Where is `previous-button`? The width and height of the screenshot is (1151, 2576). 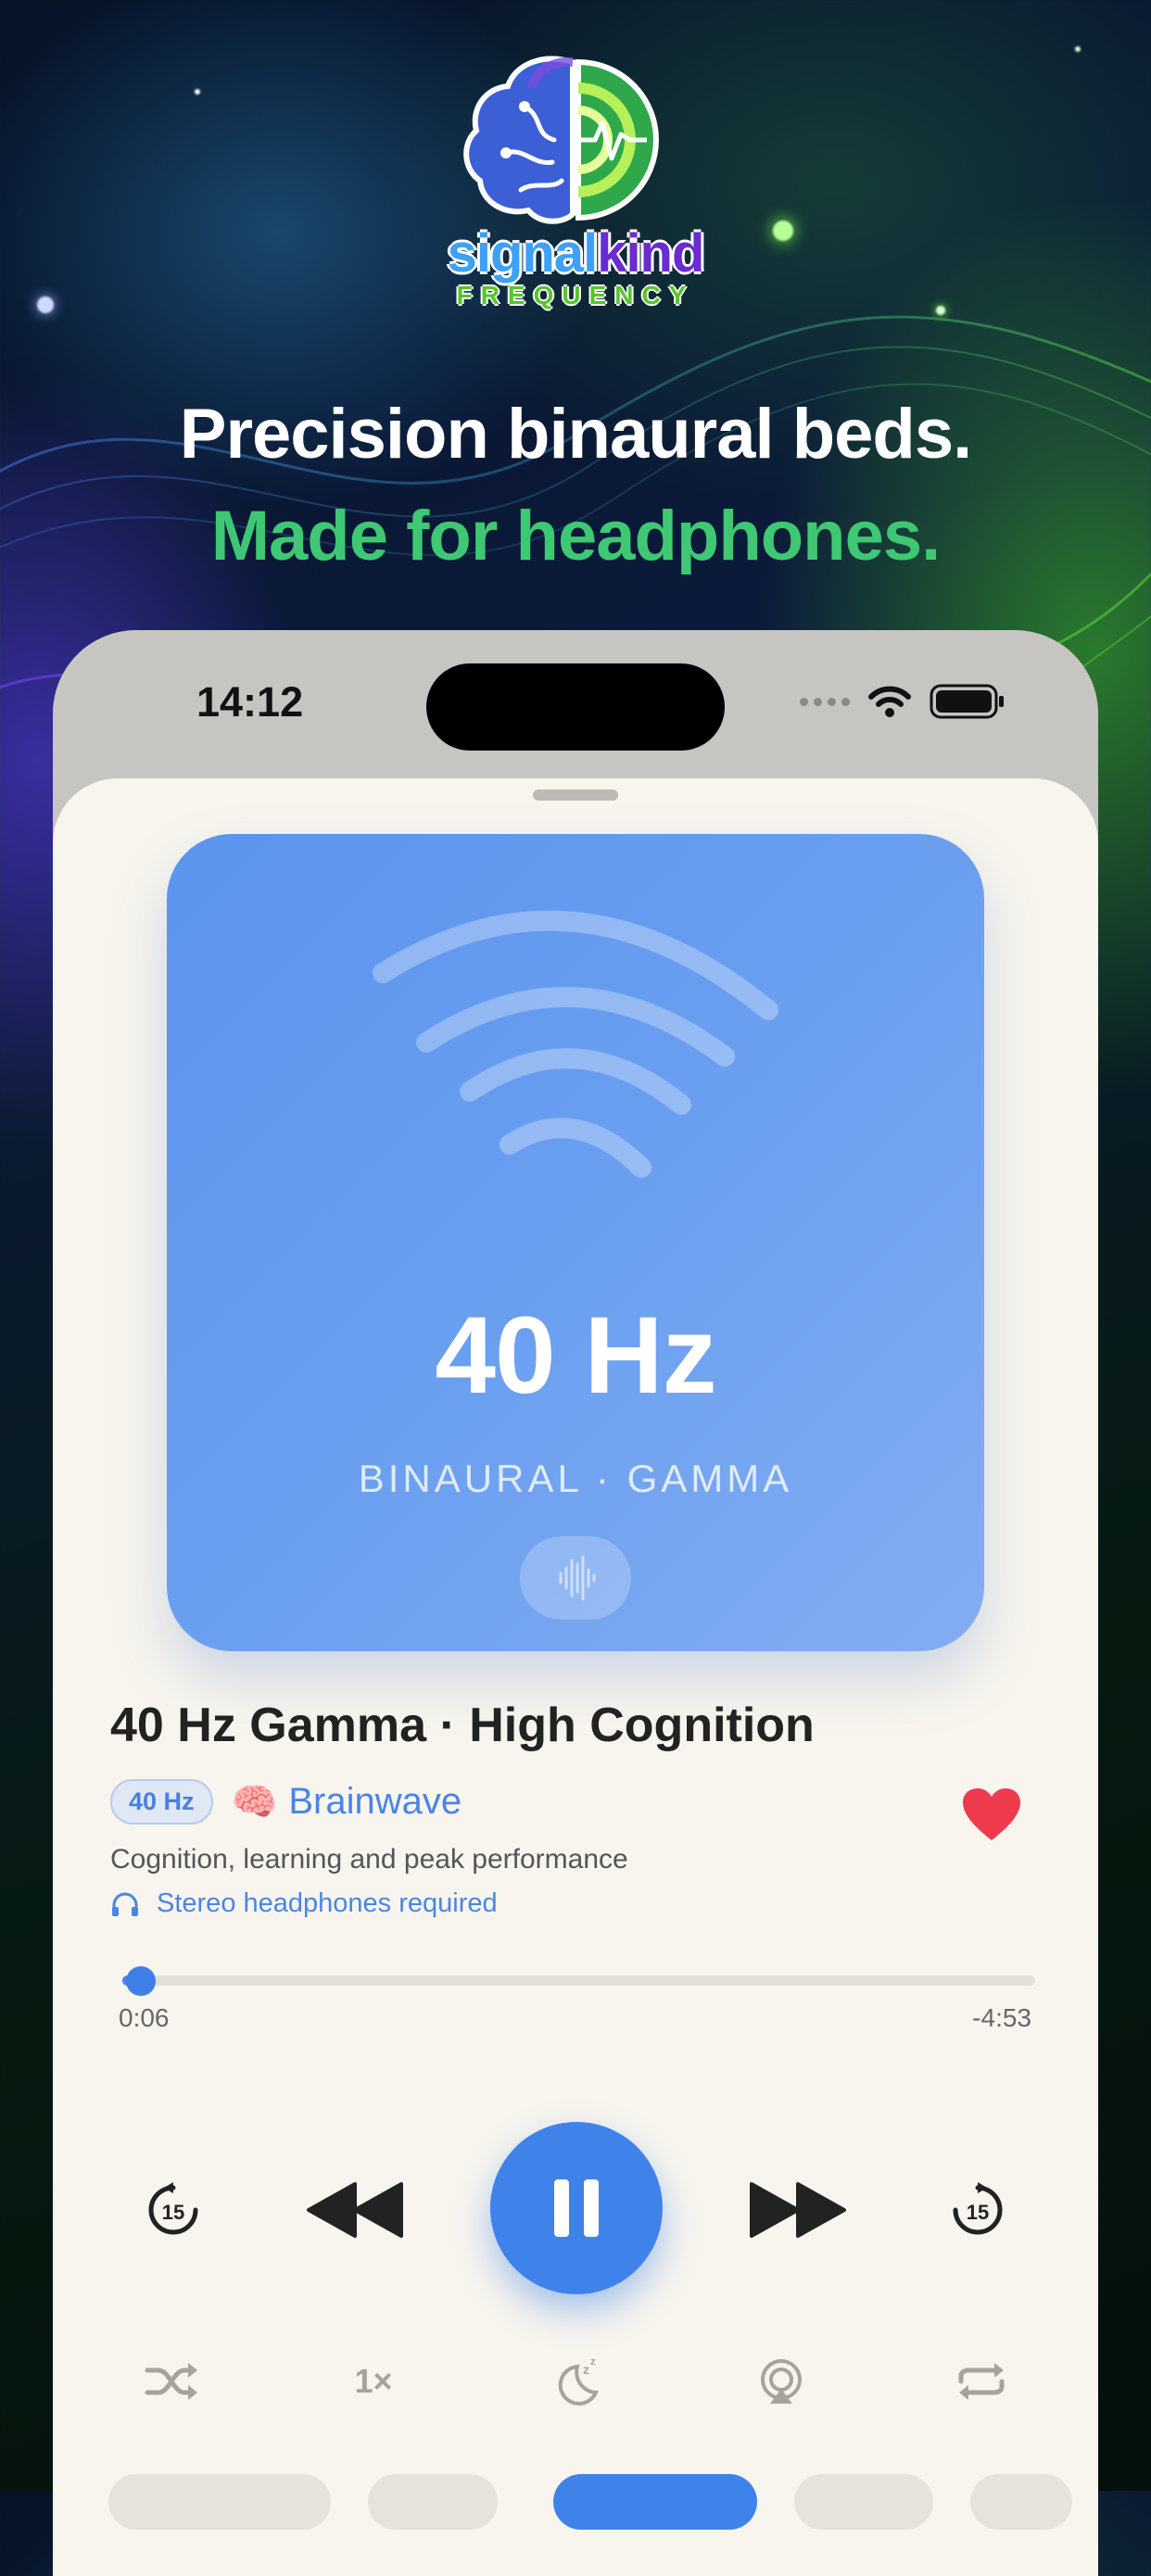
previous-button is located at coordinates (356, 2210).